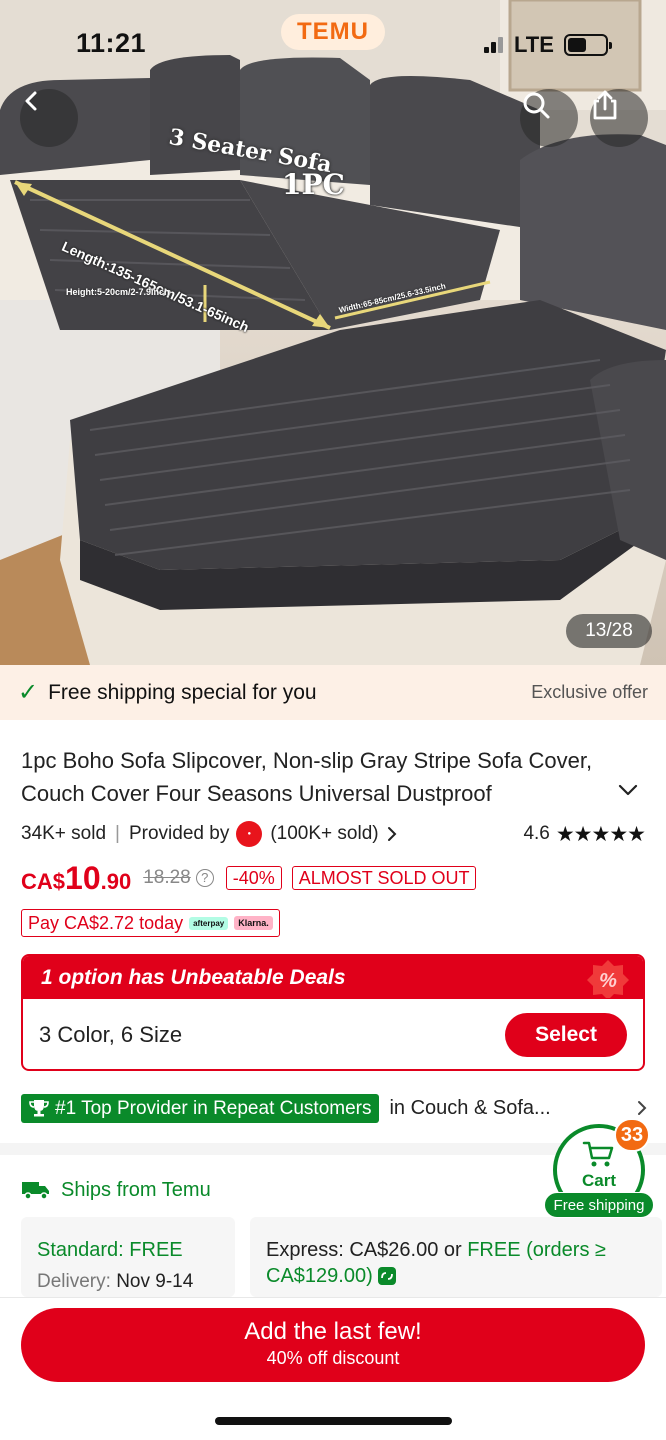 This screenshot has height=1440, width=666. I want to click on trophy-icon, so click(39, 1108).